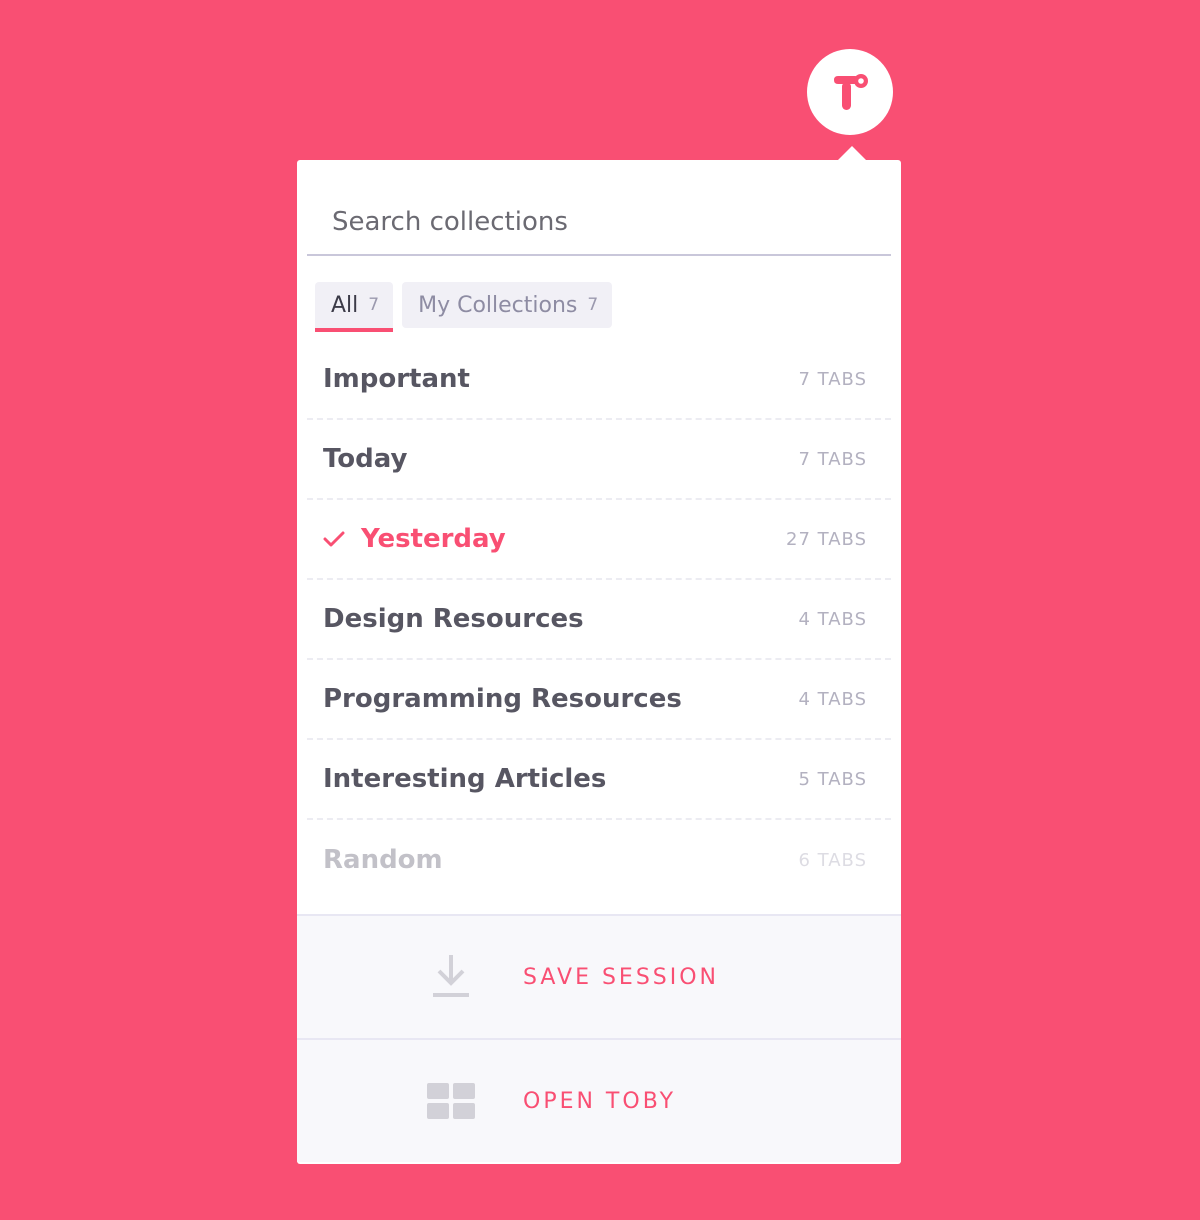  I want to click on popover-arrow, so click(852, 153).